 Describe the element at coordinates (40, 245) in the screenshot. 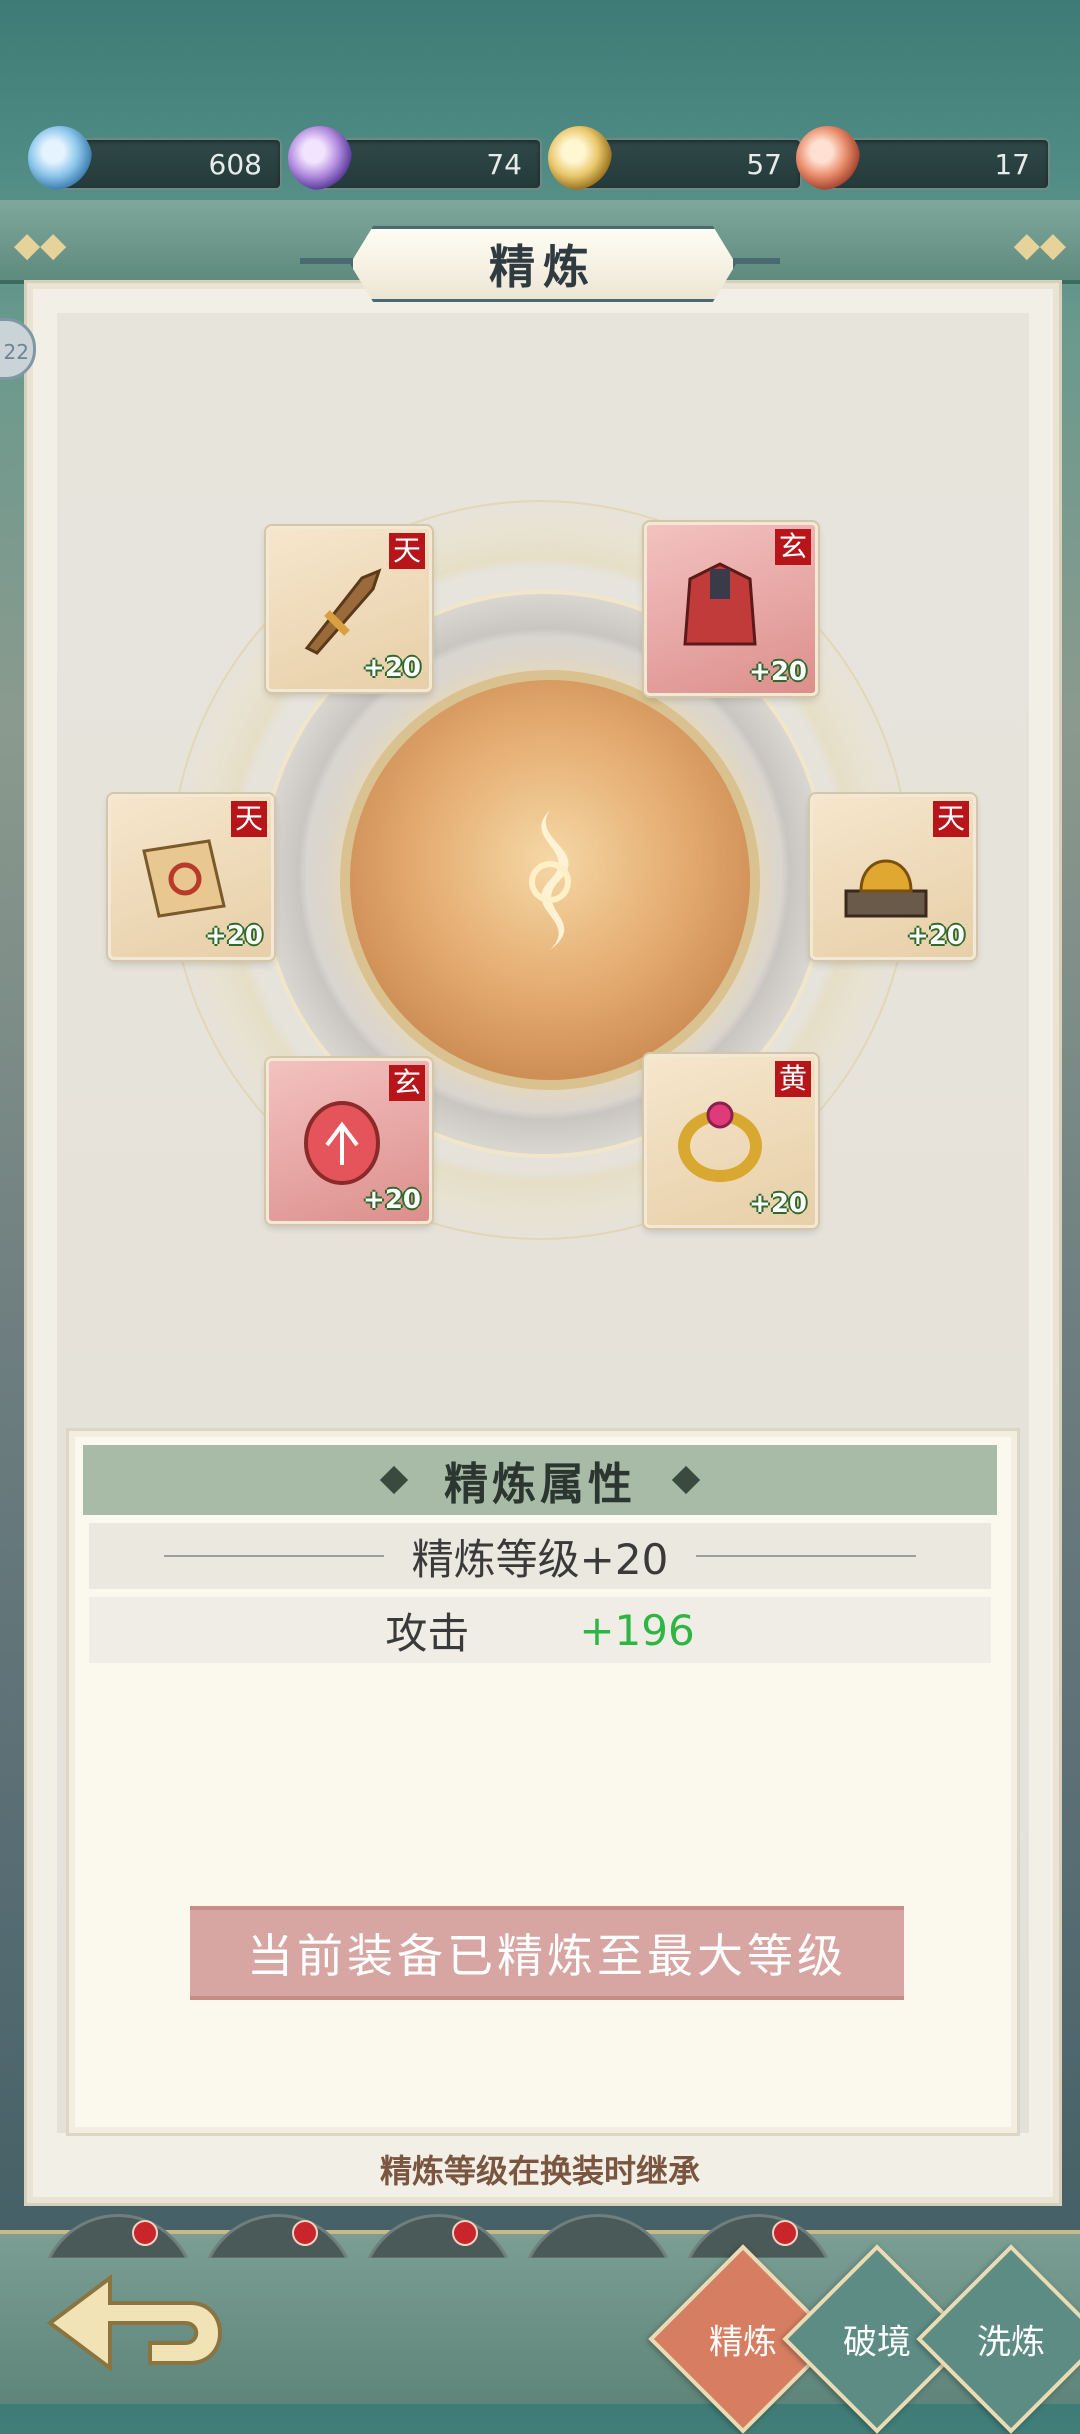

I see `ornament-left-icon: ◆◆` at that location.